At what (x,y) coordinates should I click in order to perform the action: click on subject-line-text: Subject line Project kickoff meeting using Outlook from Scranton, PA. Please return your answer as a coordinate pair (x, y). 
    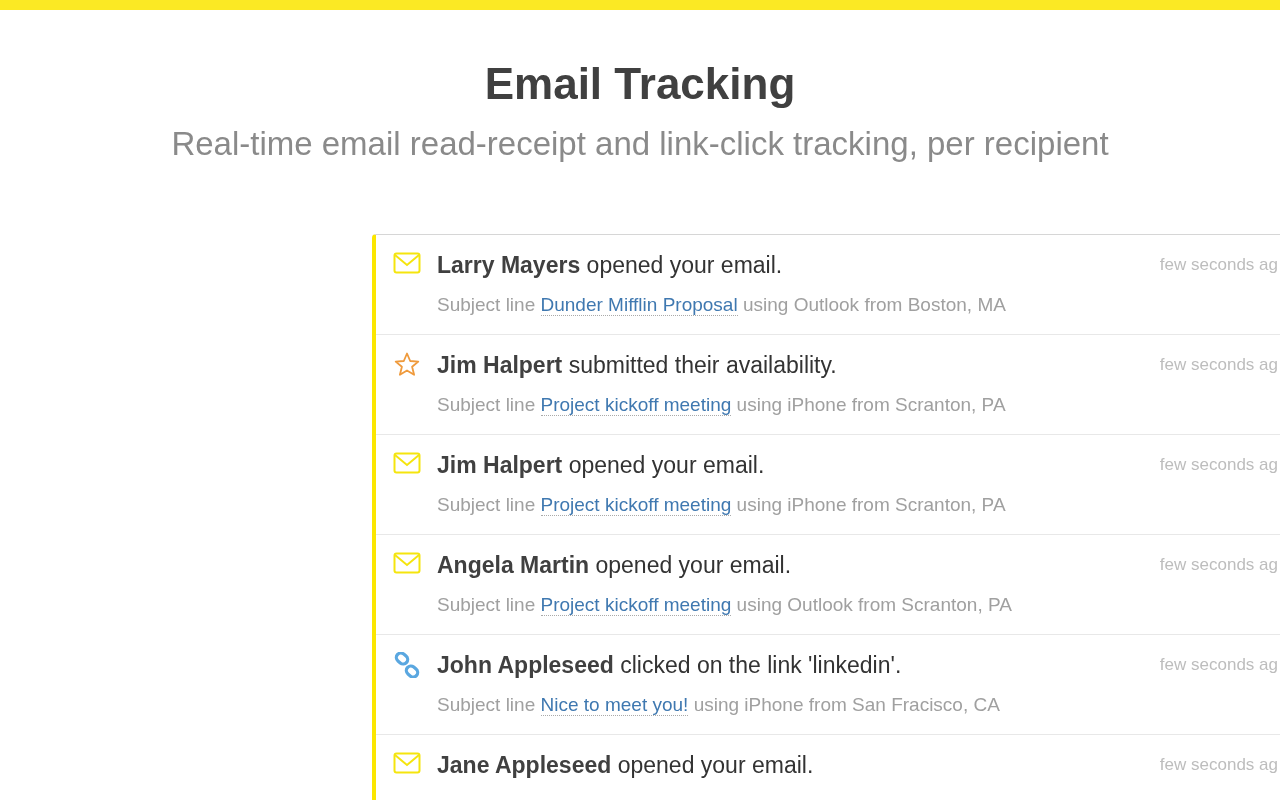
    Looking at the image, I should click on (725, 605).